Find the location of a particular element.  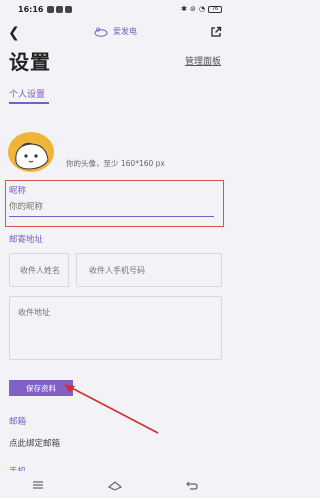

recipient-address-input is located at coordinates (115, 328).